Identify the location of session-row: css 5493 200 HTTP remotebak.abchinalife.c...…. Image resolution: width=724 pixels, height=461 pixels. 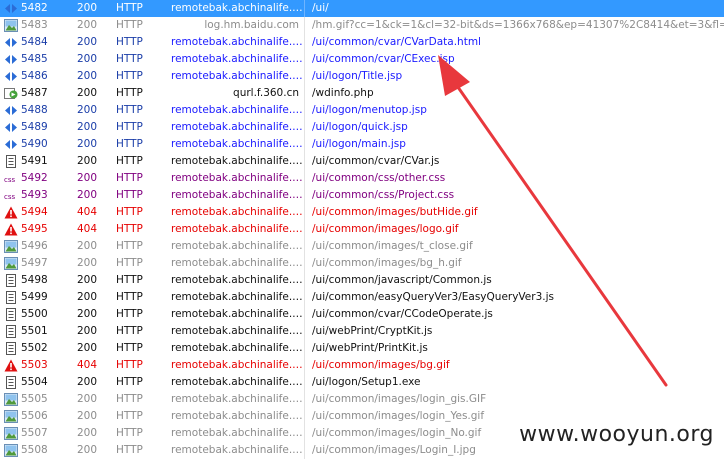
(362, 195).